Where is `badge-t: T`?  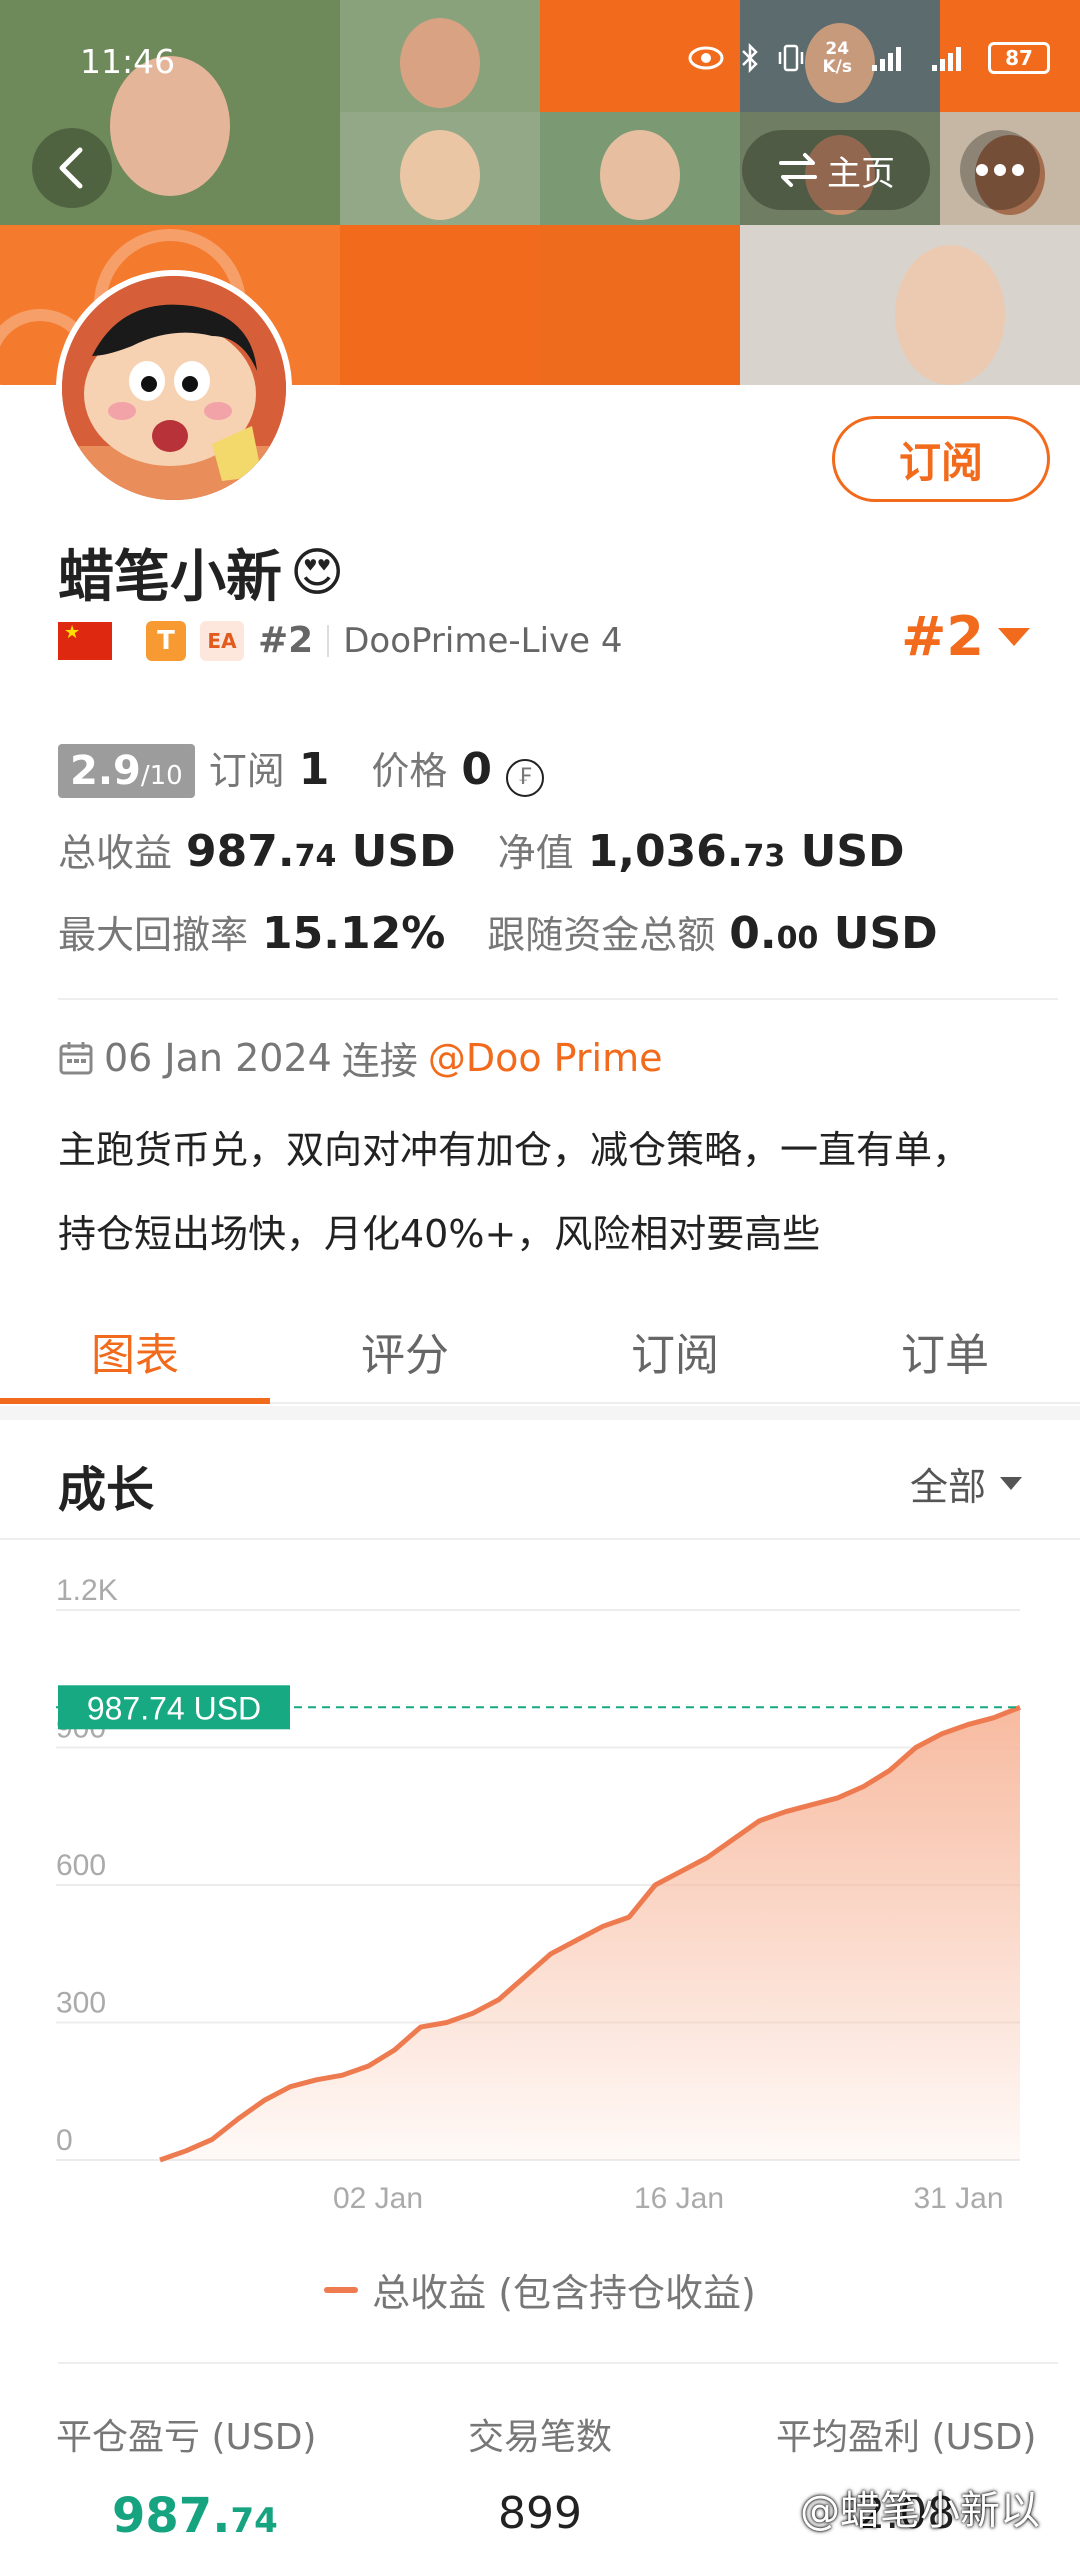 badge-t: T is located at coordinates (166, 640).